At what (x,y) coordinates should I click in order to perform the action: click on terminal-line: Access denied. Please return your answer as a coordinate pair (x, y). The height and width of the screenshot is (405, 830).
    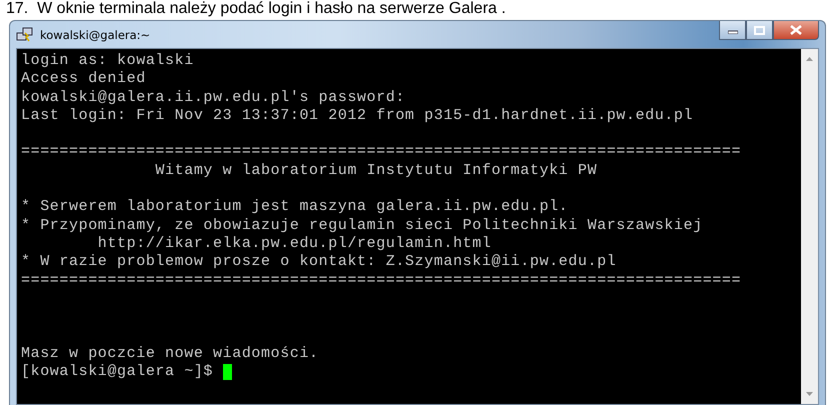
    Looking at the image, I should click on (84, 79).